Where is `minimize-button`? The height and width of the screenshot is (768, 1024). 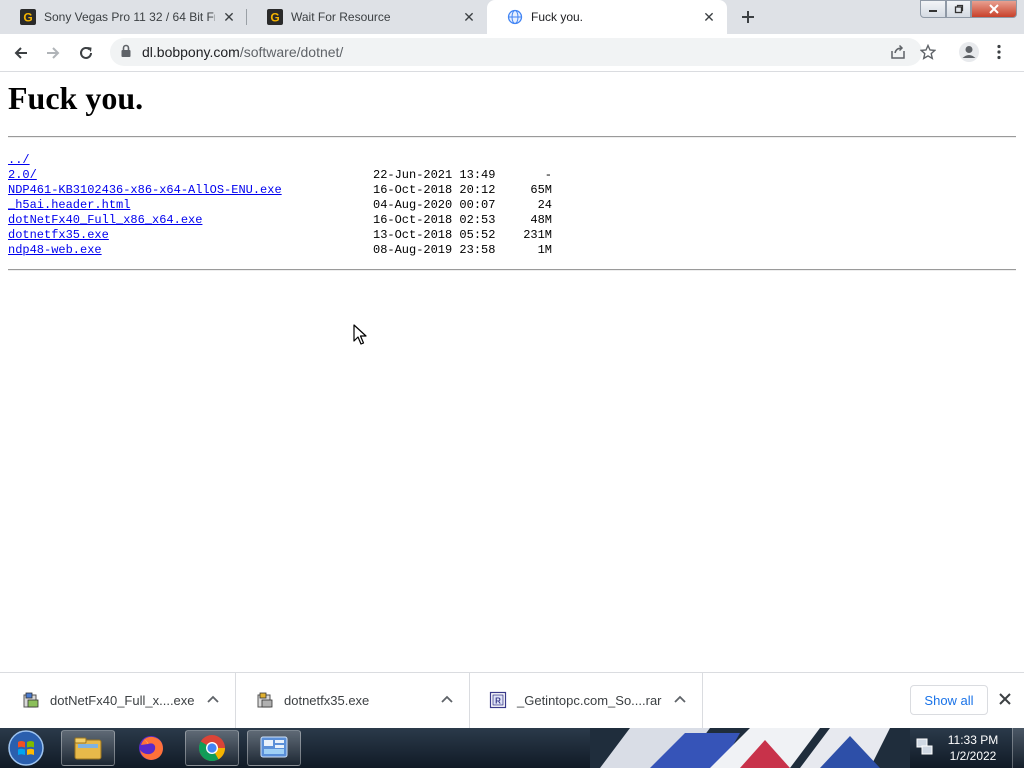
minimize-button is located at coordinates (933, 9).